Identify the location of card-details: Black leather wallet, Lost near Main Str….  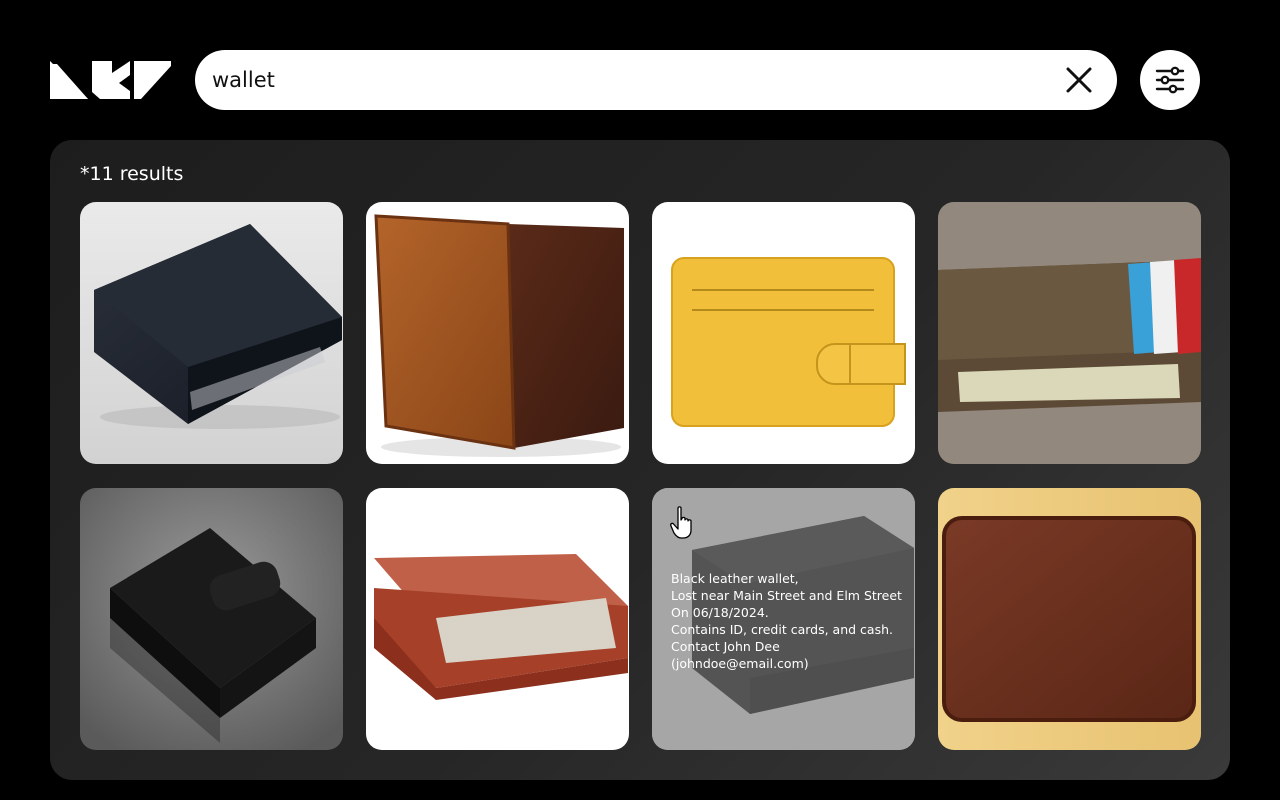
(789, 621).